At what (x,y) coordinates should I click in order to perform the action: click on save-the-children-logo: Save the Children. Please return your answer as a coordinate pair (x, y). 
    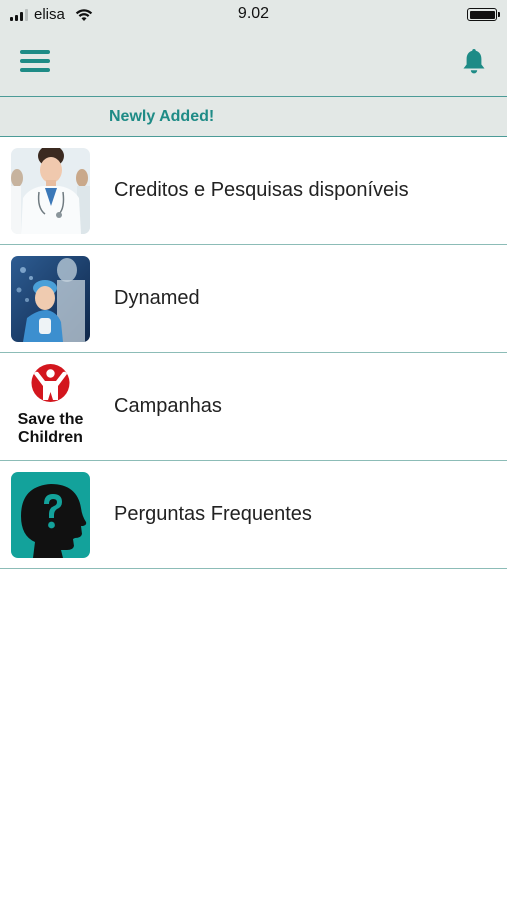
    Looking at the image, I should click on (50, 406).